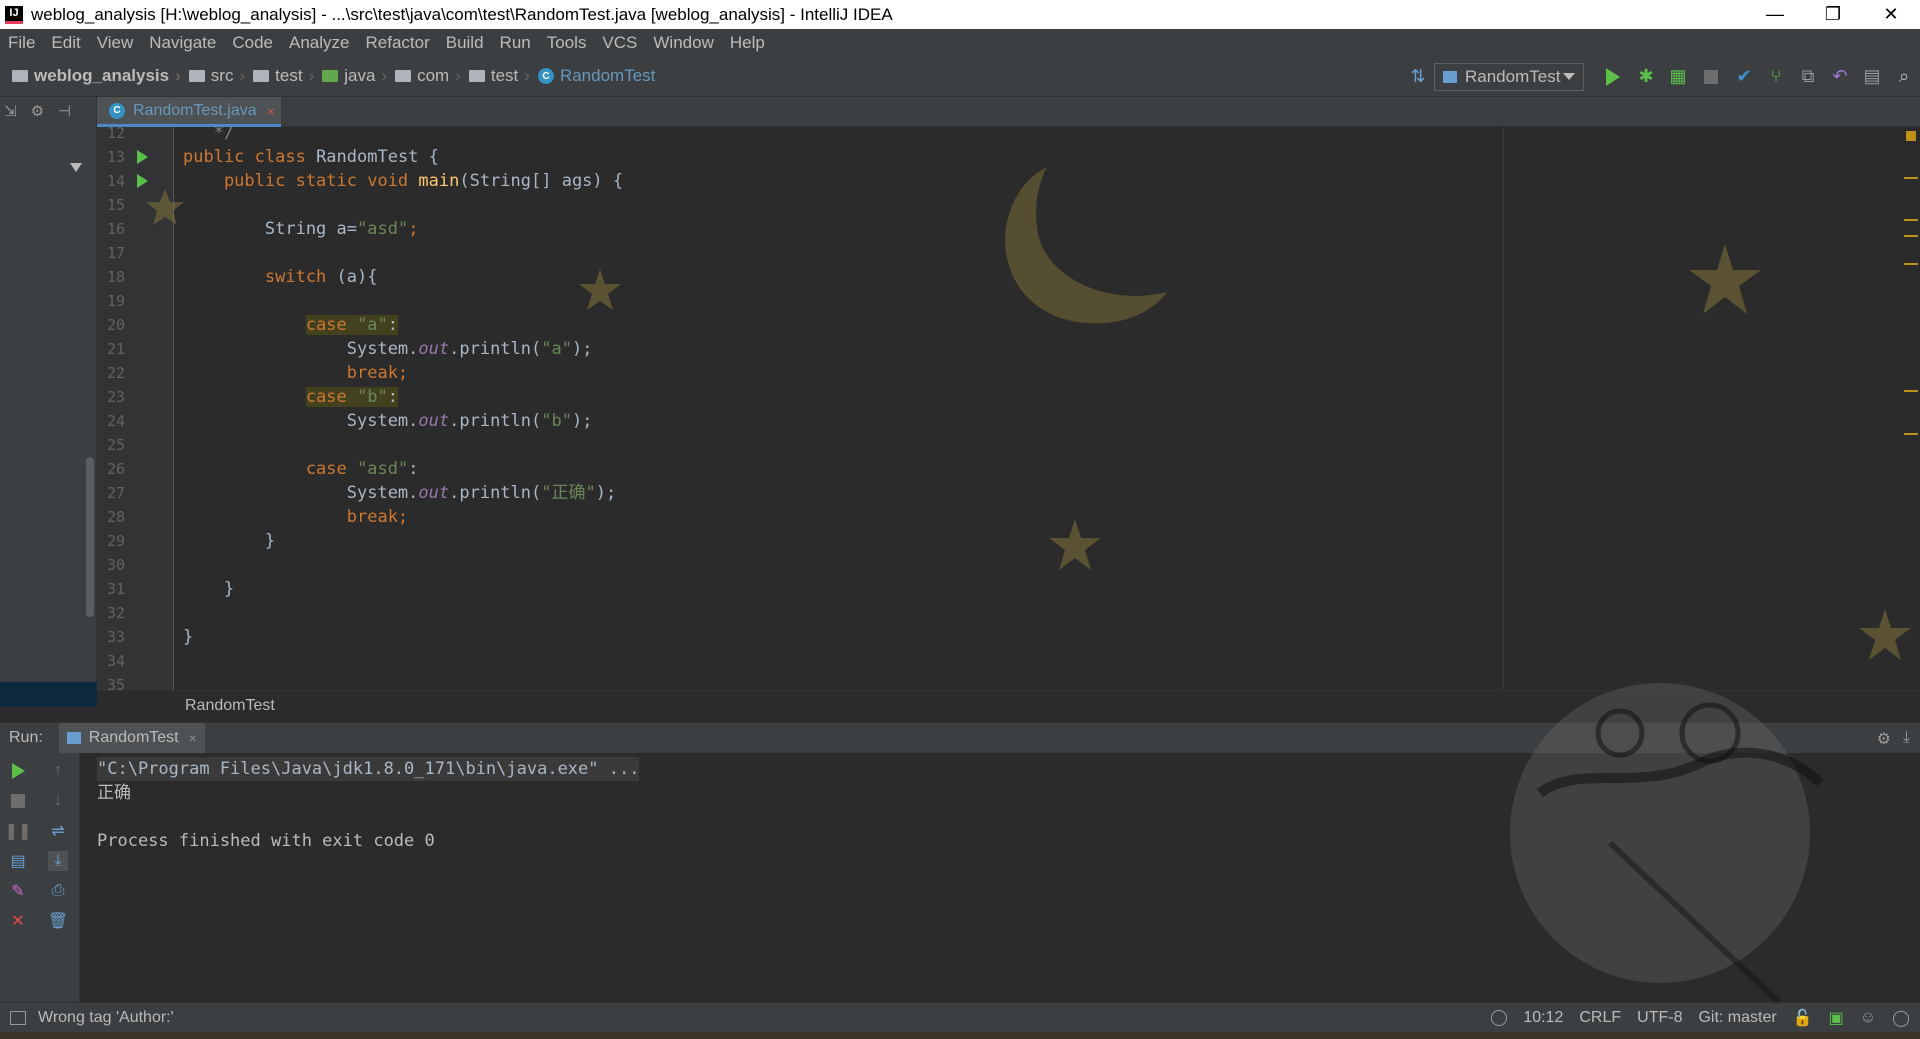 The height and width of the screenshot is (1039, 1920). I want to click on menu-code: Code, so click(252, 43).